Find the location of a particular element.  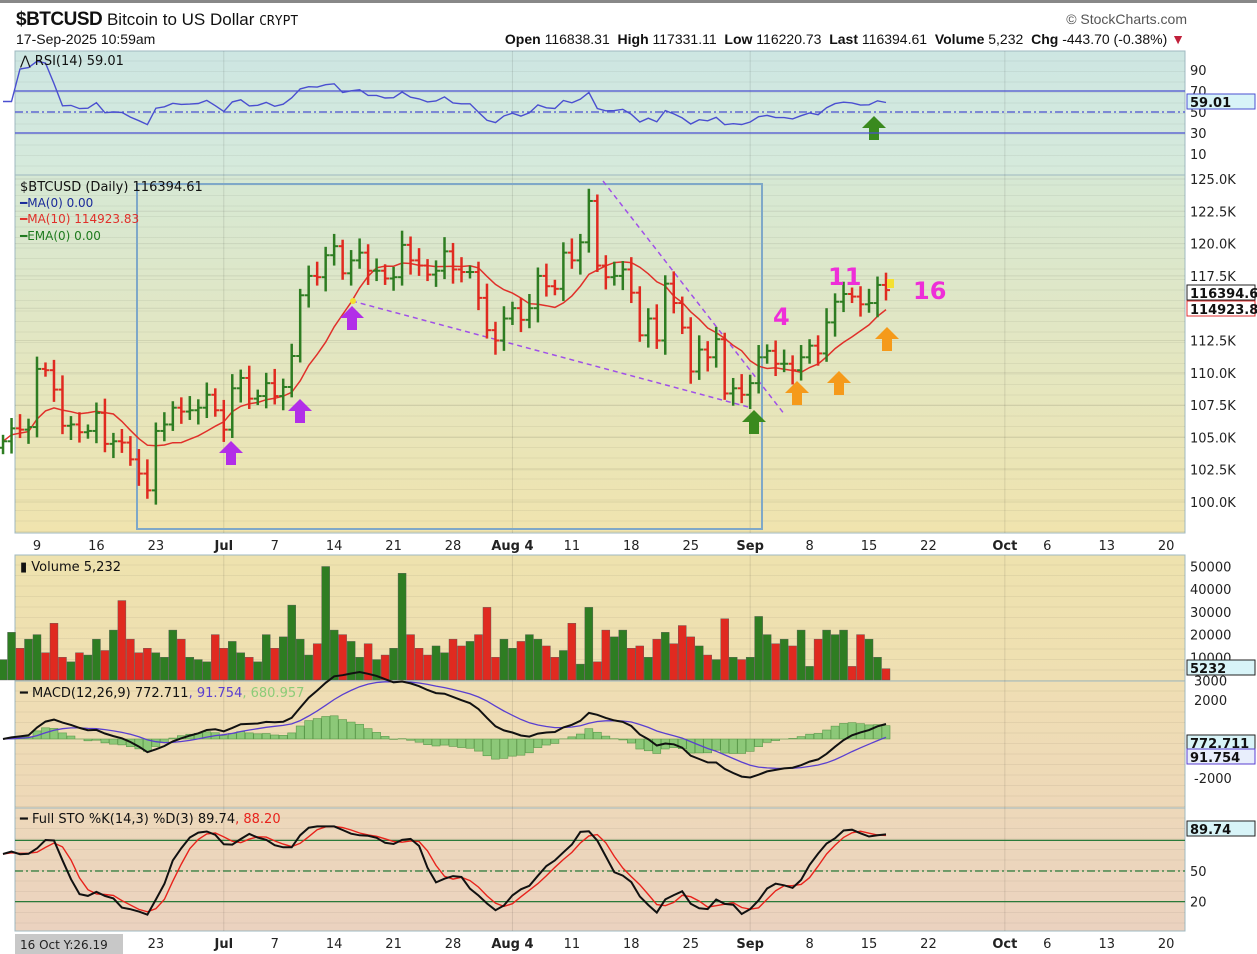

macd-signal-tag: 91.754 is located at coordinates (1215, 758).